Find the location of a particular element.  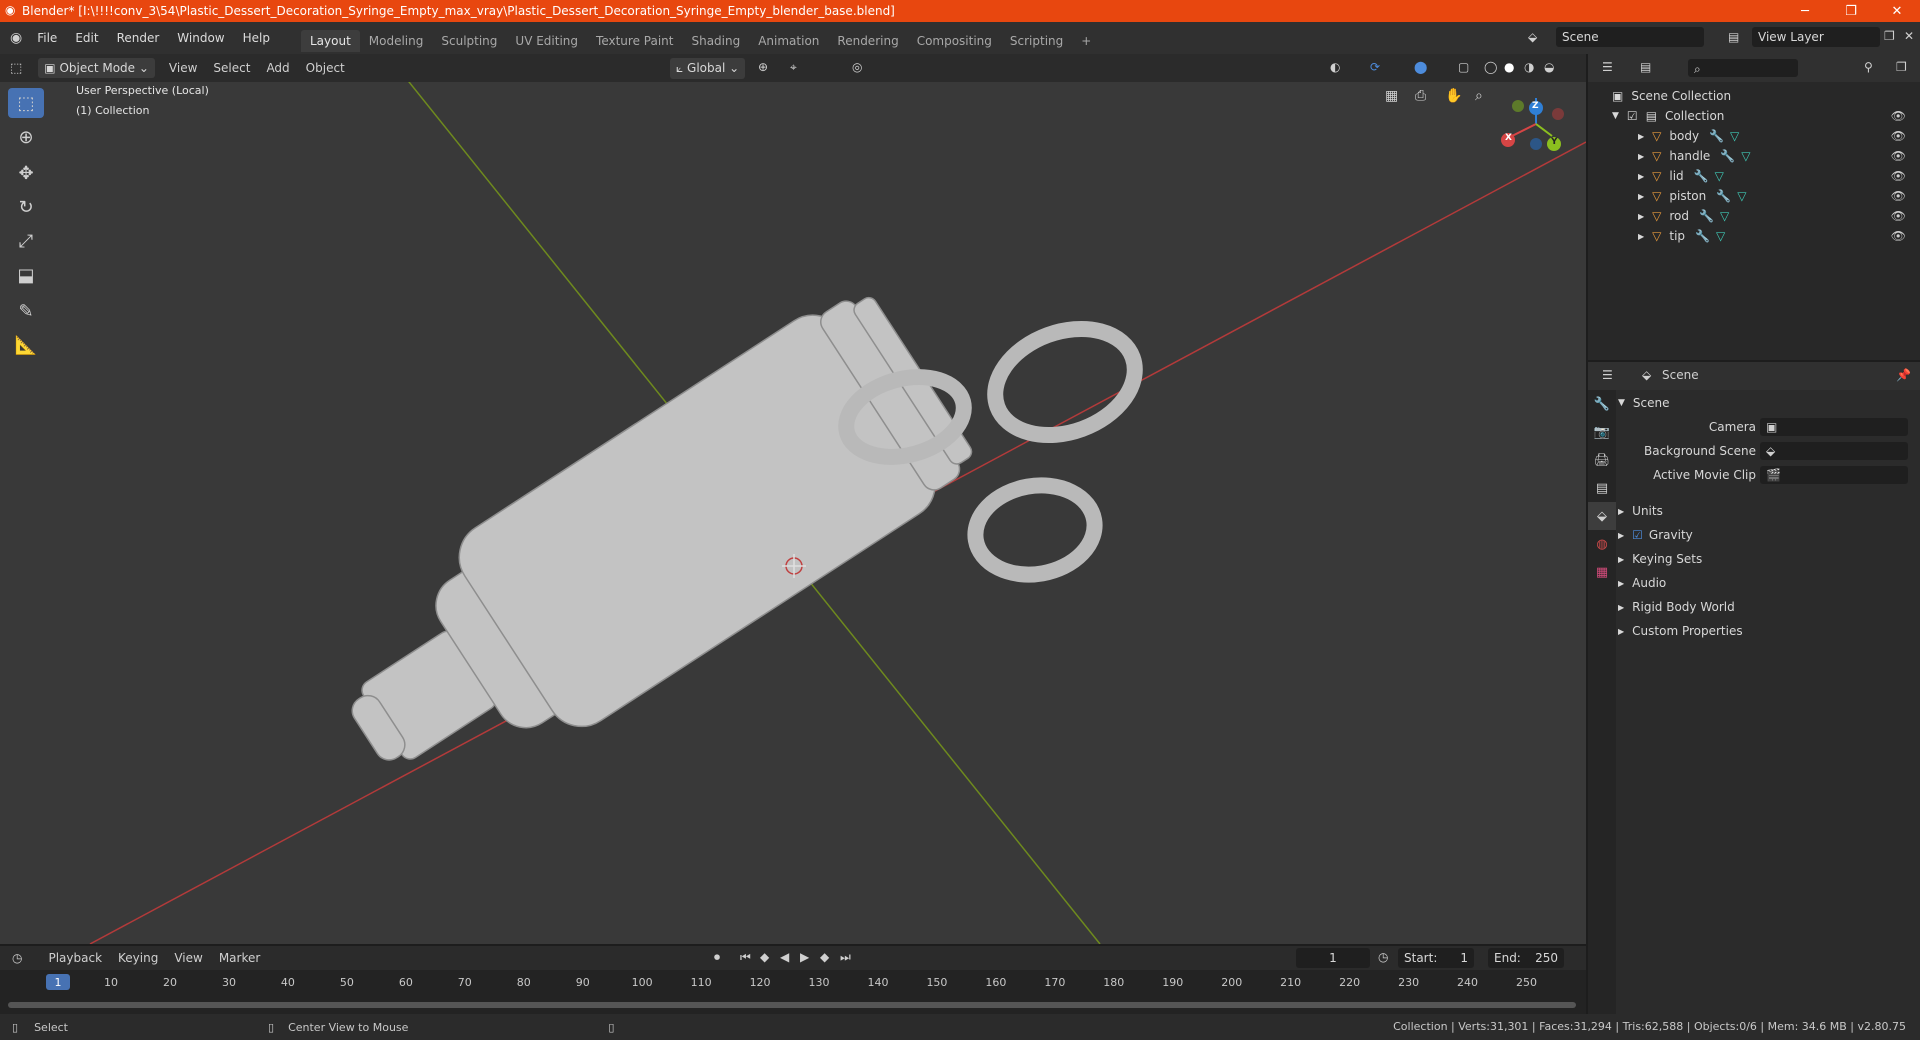

menu-file: File is located at coordinates (47, 38).